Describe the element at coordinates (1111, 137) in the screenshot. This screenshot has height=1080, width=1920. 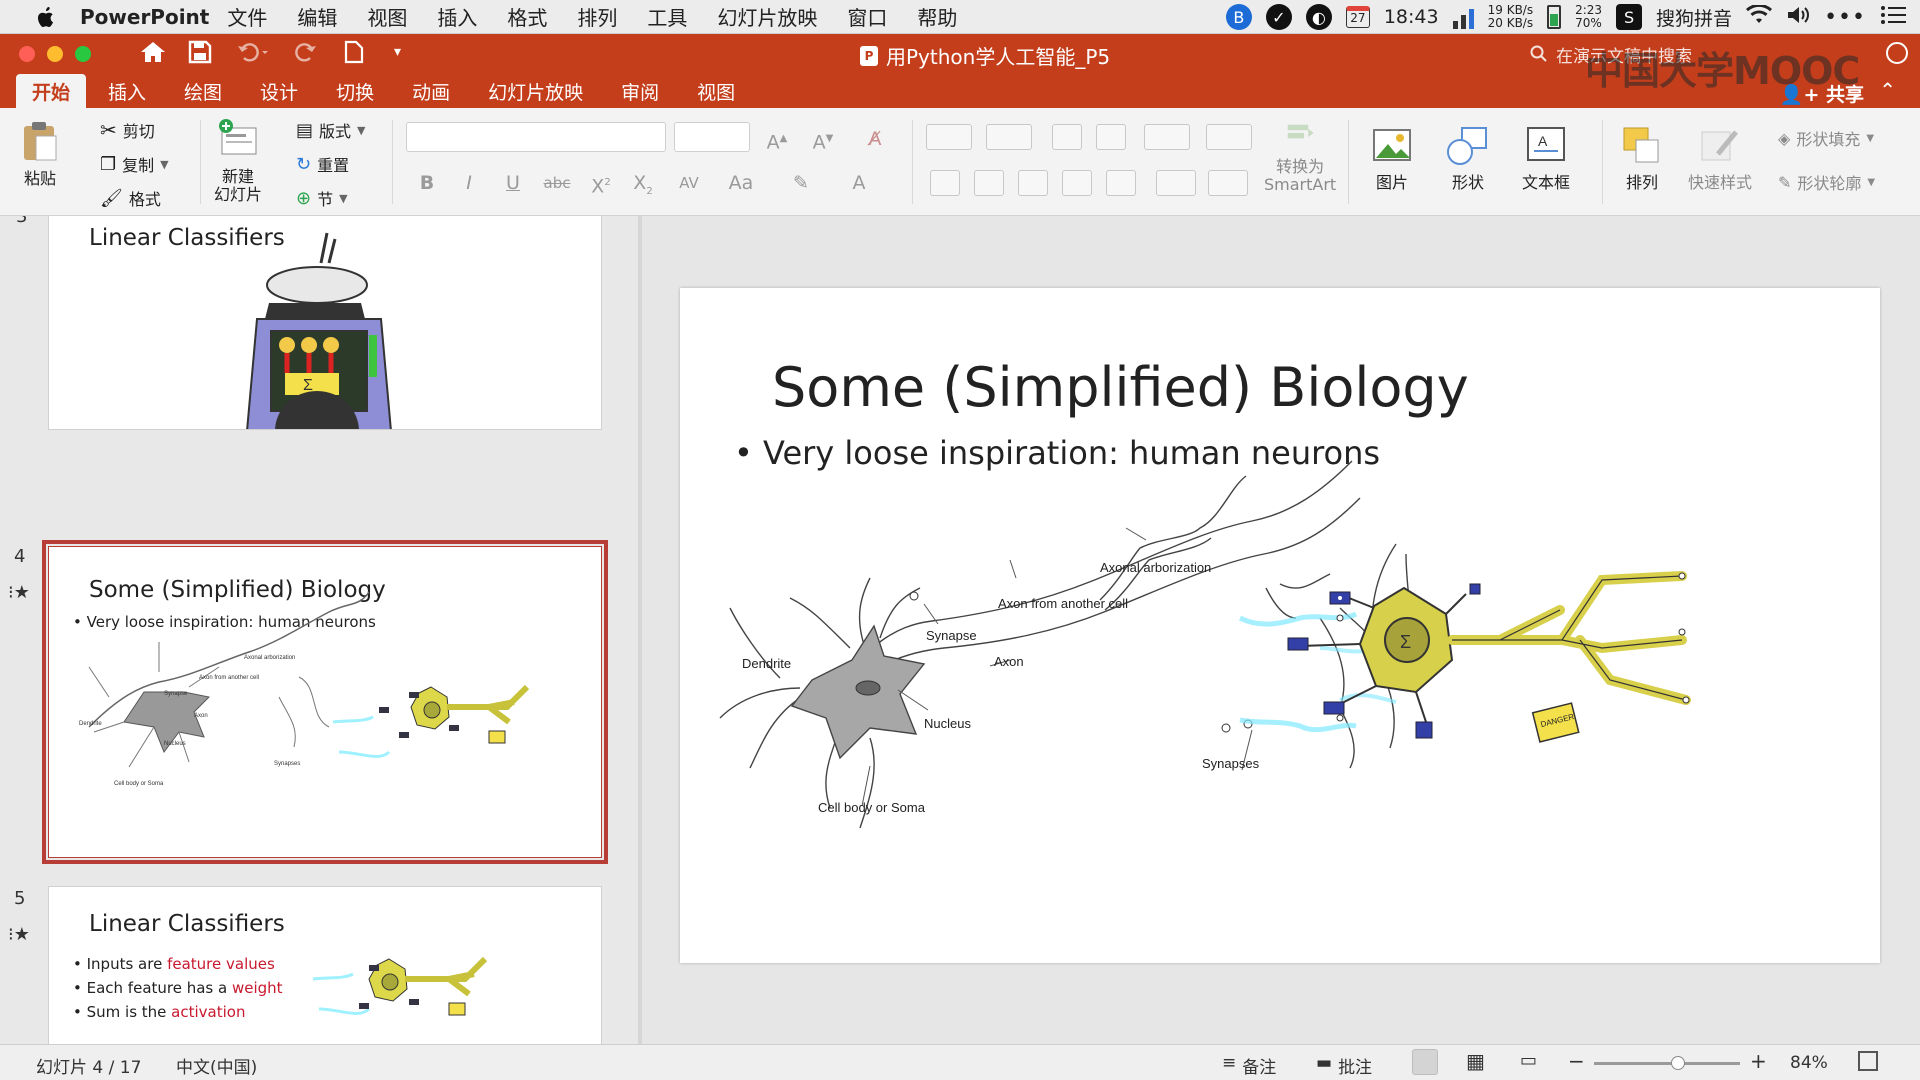
I see `increase-indent-icon` at that location.